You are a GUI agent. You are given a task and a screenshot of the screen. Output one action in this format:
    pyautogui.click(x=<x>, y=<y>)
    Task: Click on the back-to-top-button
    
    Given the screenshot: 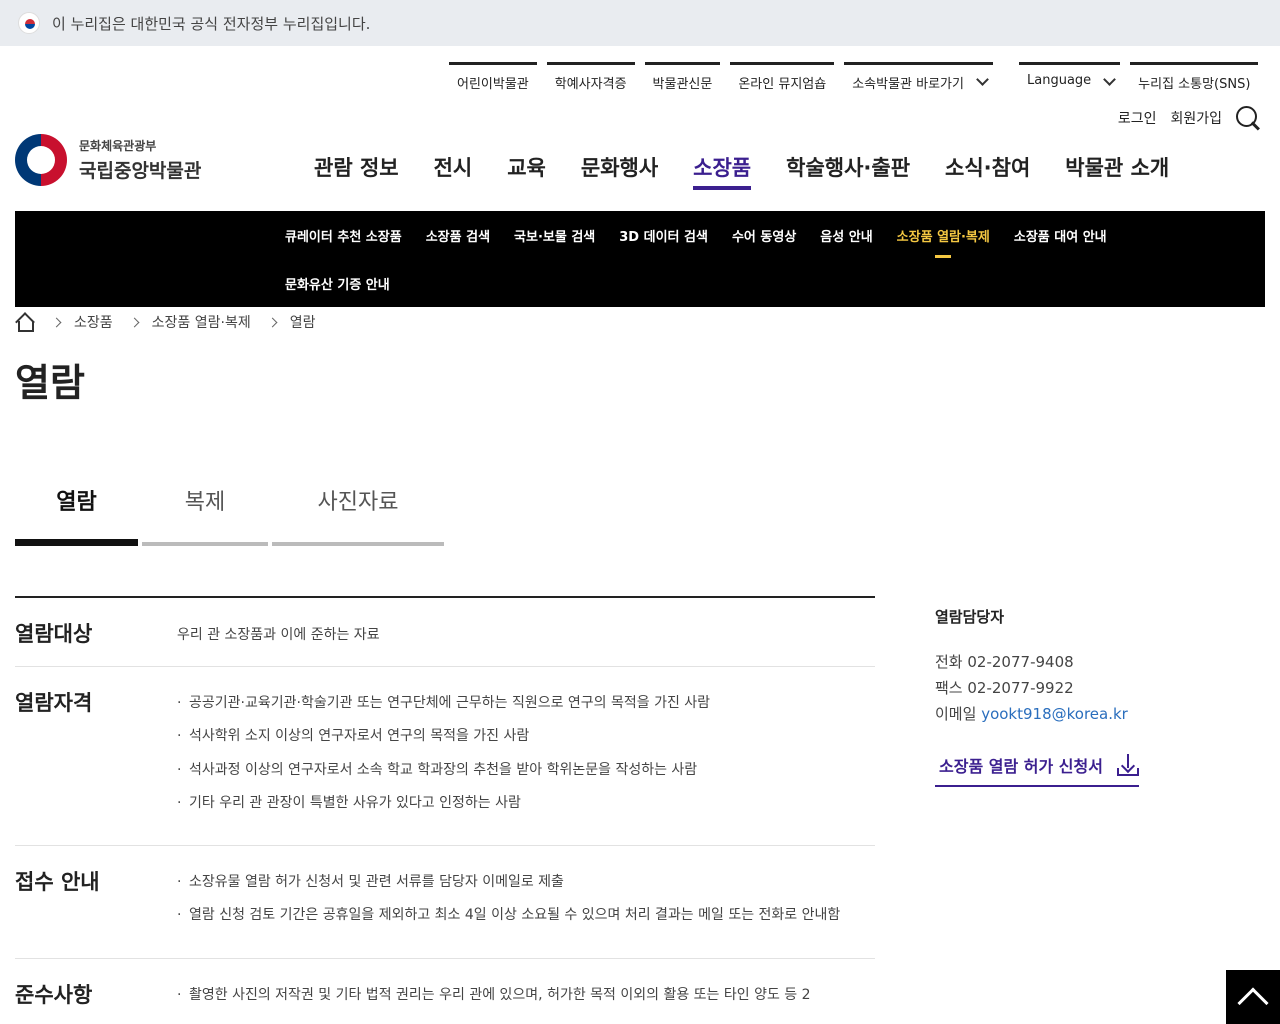 What is the action you would take?
    pyautogui.click(x=1253, y=997)
    